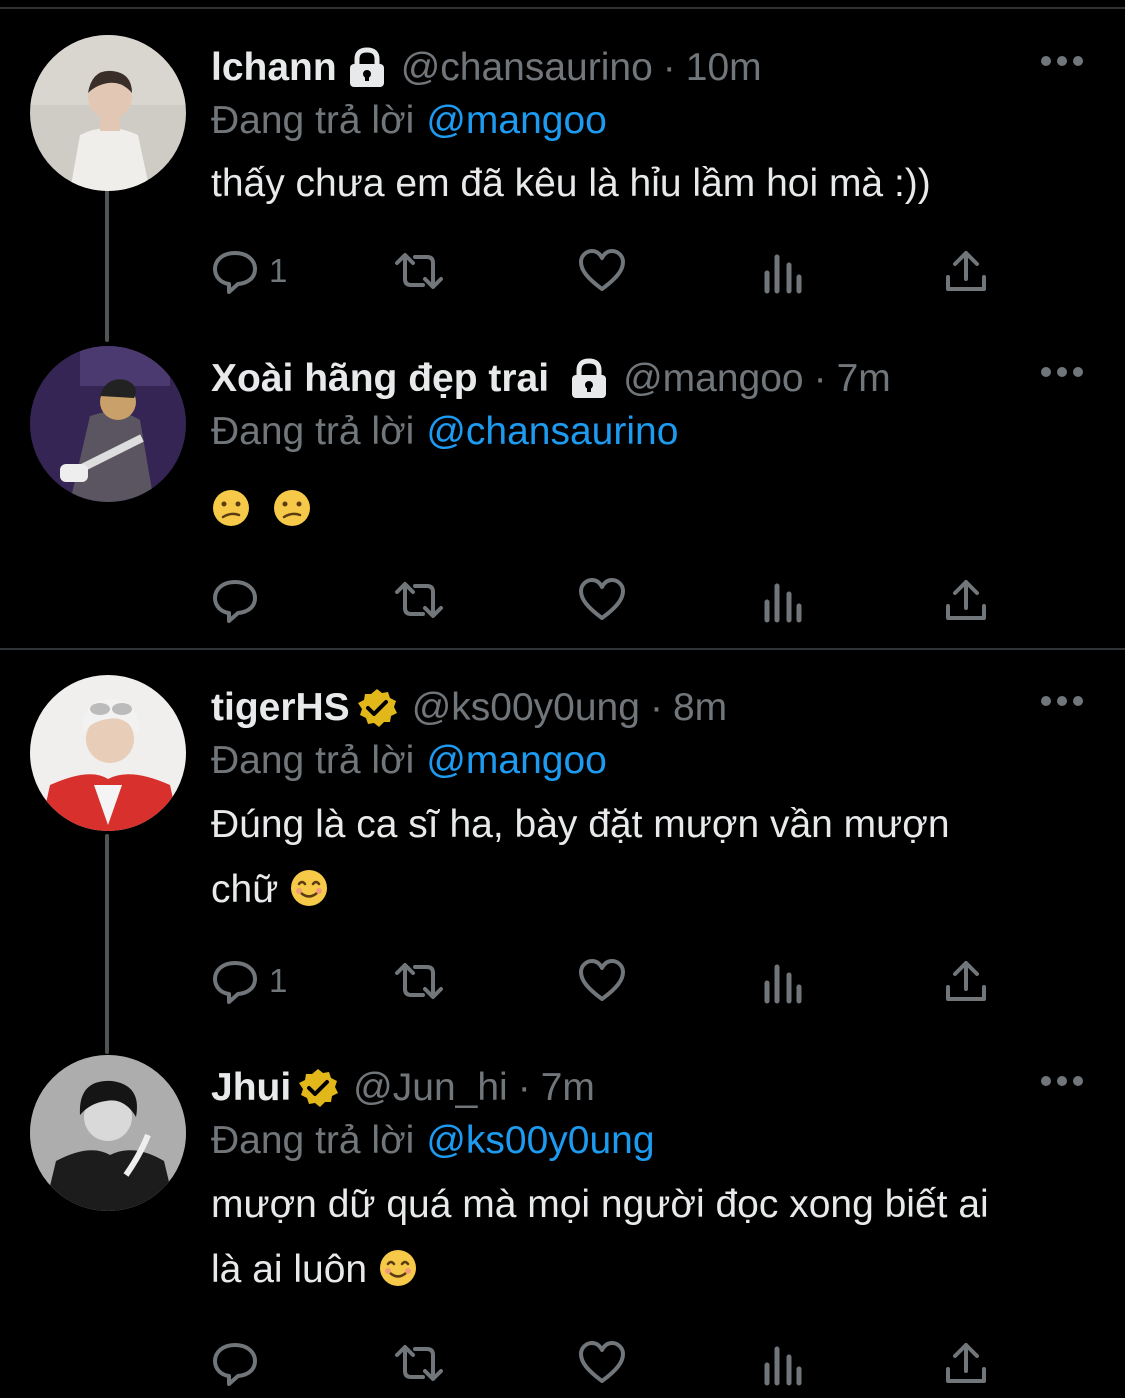 The width and height of the screenshot is (1125, 1398). What do you see at coordinates (251, 1088) in the screenshot?
I see `display-name: Jhui` at bounding box center [251, 1088].